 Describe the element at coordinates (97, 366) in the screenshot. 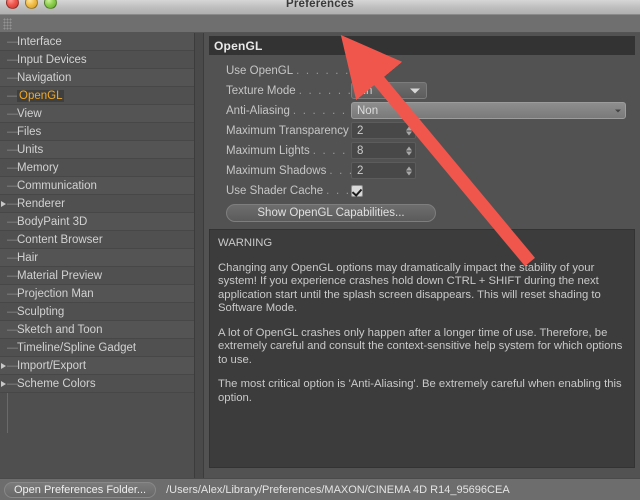

I see `sidebar-item-import-export: — Import/Export` at that location.